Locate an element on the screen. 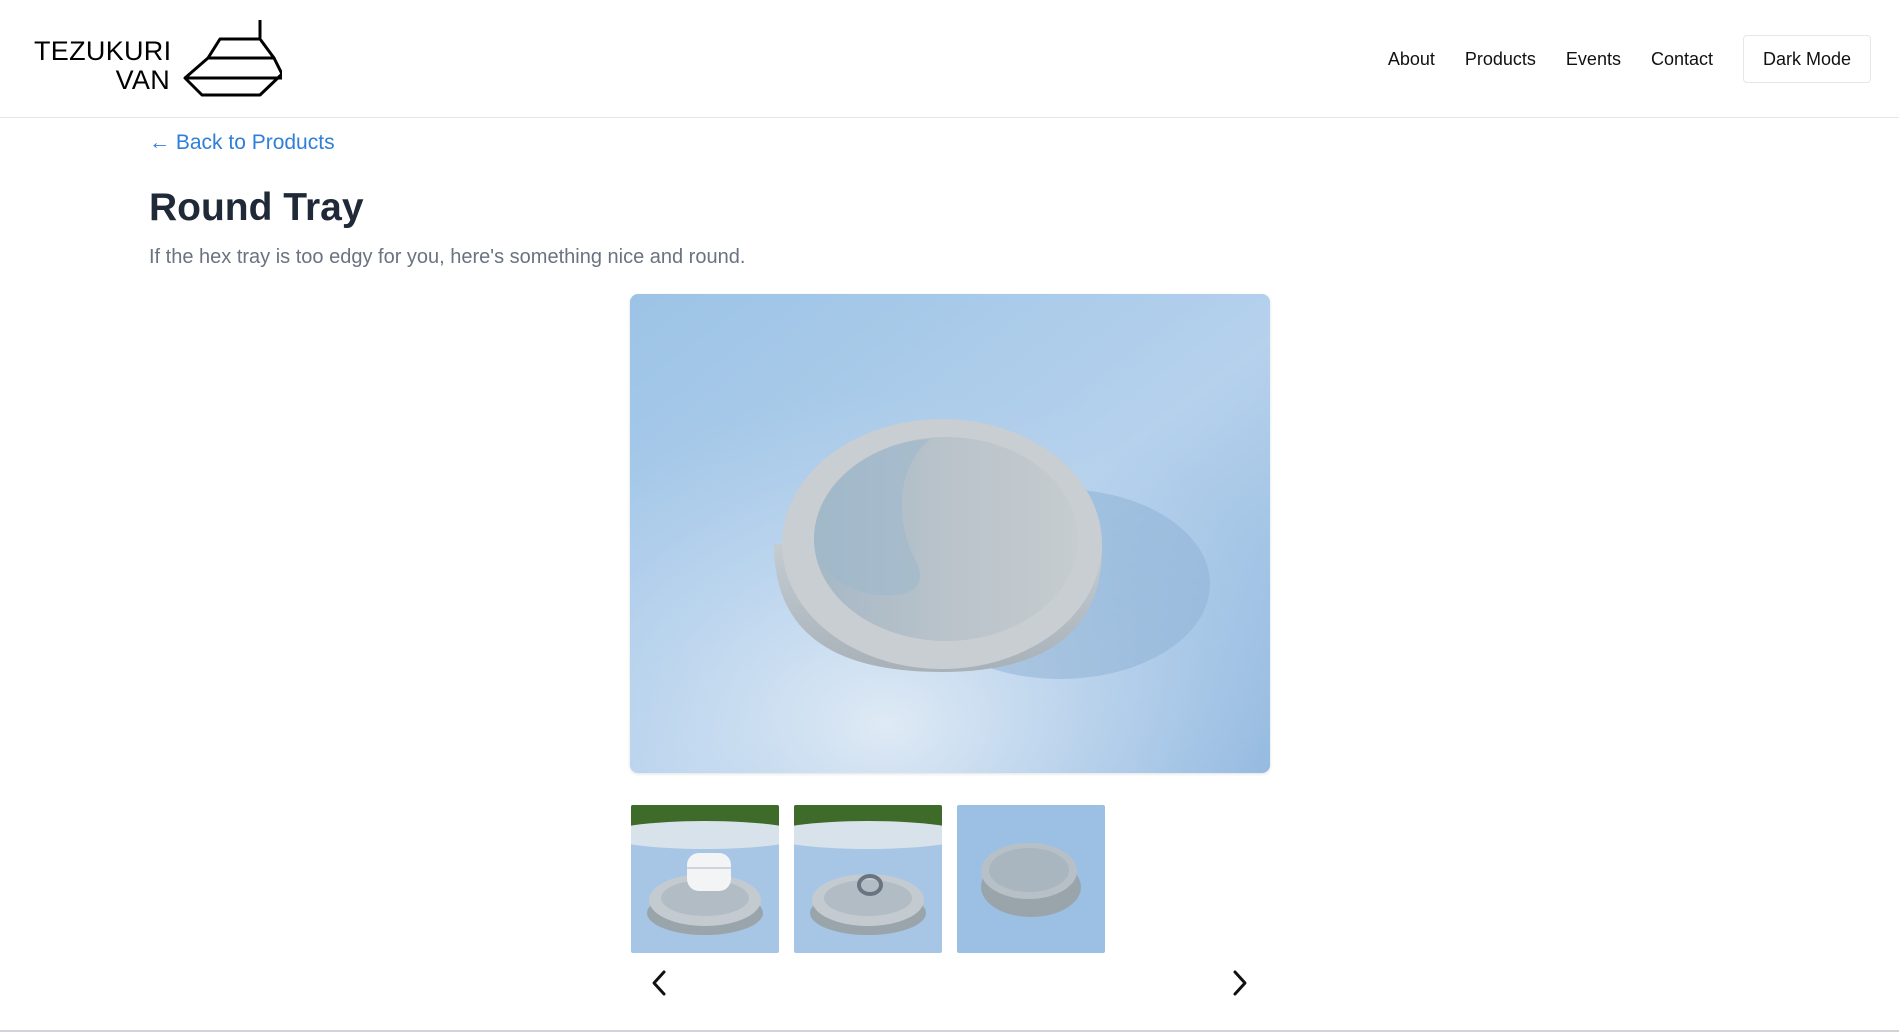  thumbnail-earbuds is located at coordinates (705, 879).